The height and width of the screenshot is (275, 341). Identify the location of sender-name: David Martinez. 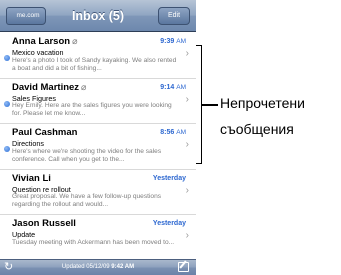
(46, 87).